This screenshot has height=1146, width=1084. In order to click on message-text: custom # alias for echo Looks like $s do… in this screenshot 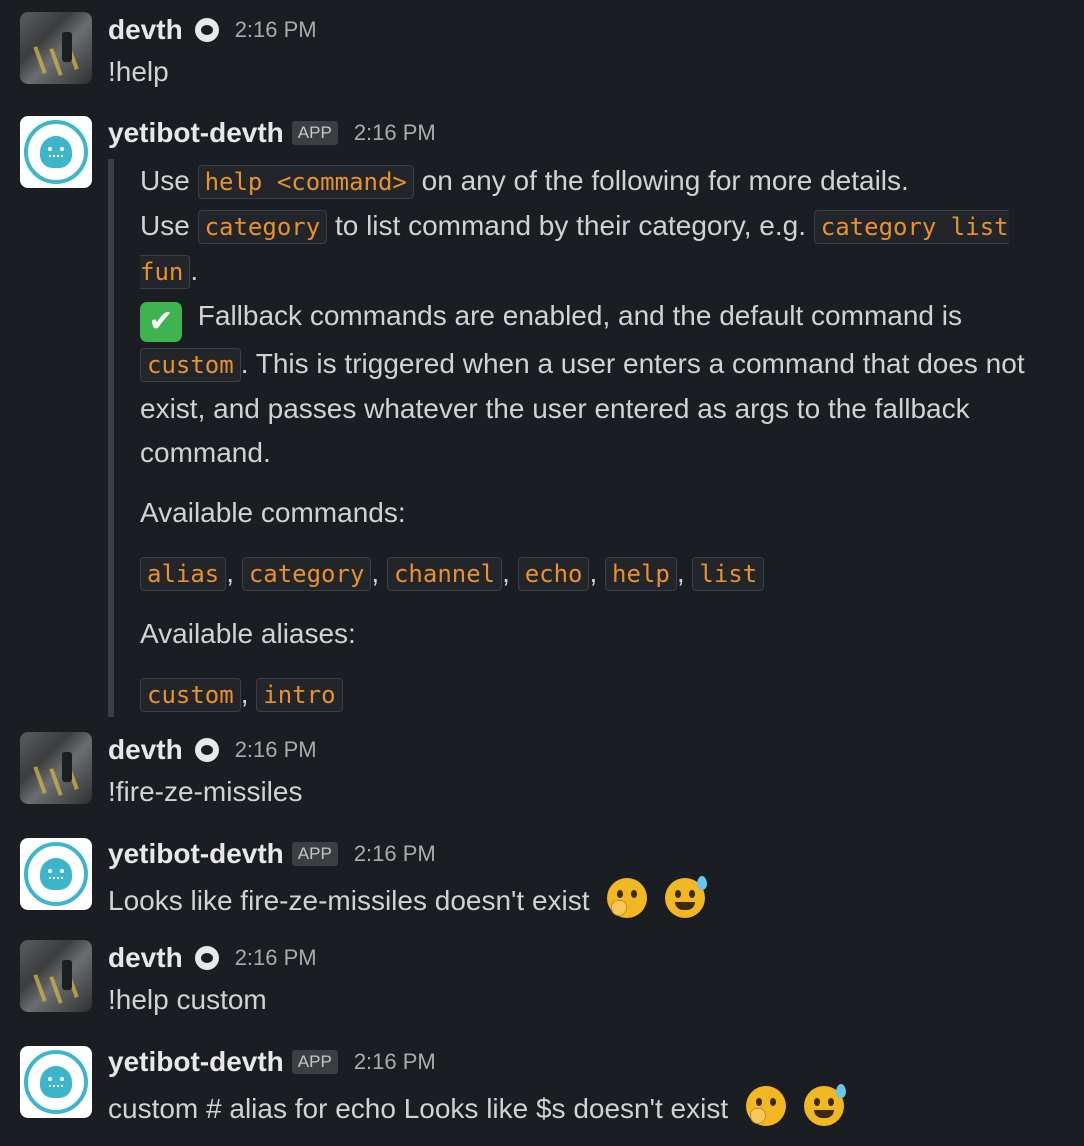, I will do `click(418, 1108)`.